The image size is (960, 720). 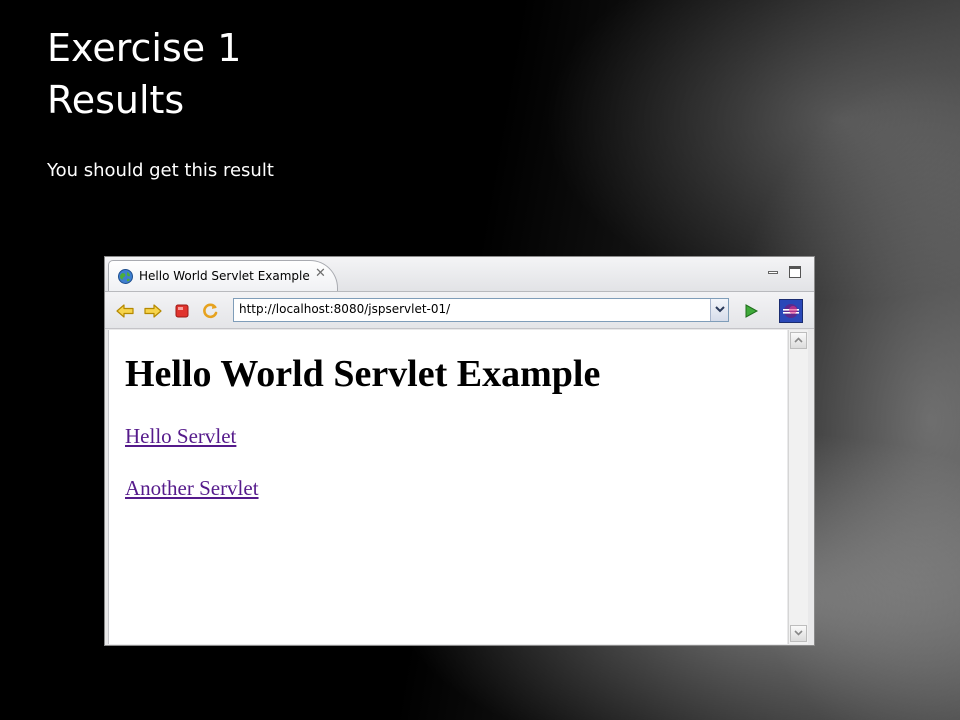 What do you see at coordinates (345, 309) in the screenshot?
I see `url-text: http://localhost:8080/jspservlet-01/` at bounding box center [345, 309].